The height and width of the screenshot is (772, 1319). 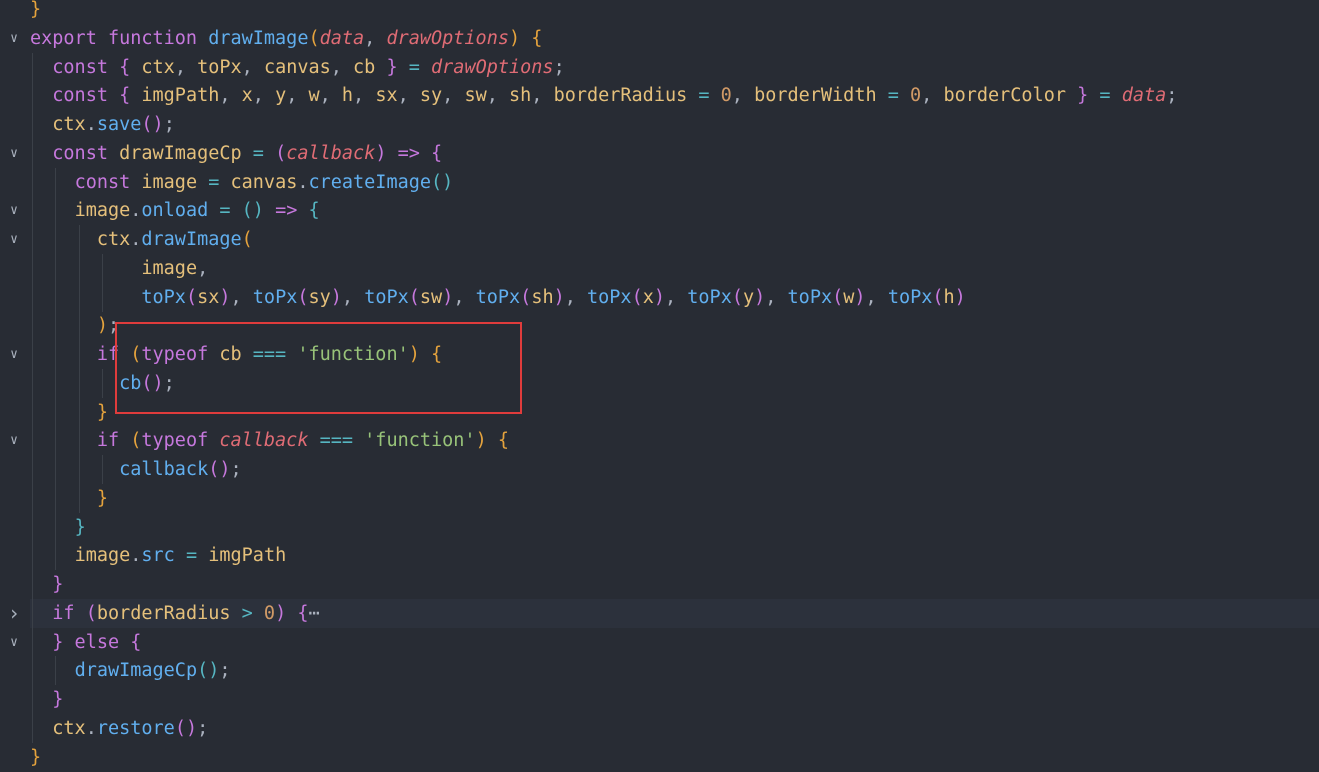 What do you see at coordinates (659, 728) in the screenshot?
I see `code-line: ctx.restore();` at bounding box center [659, 728].